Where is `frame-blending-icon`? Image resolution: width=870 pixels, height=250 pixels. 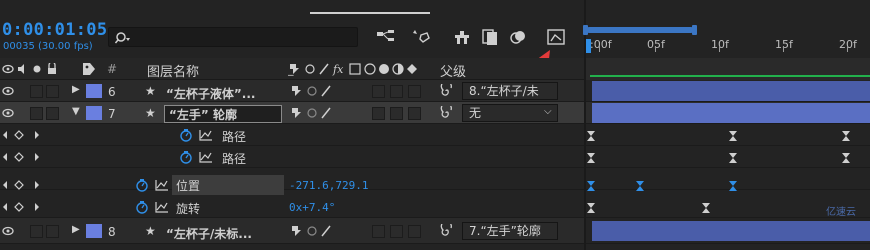
frame-blending-icon is located at coordinates (490, 37).